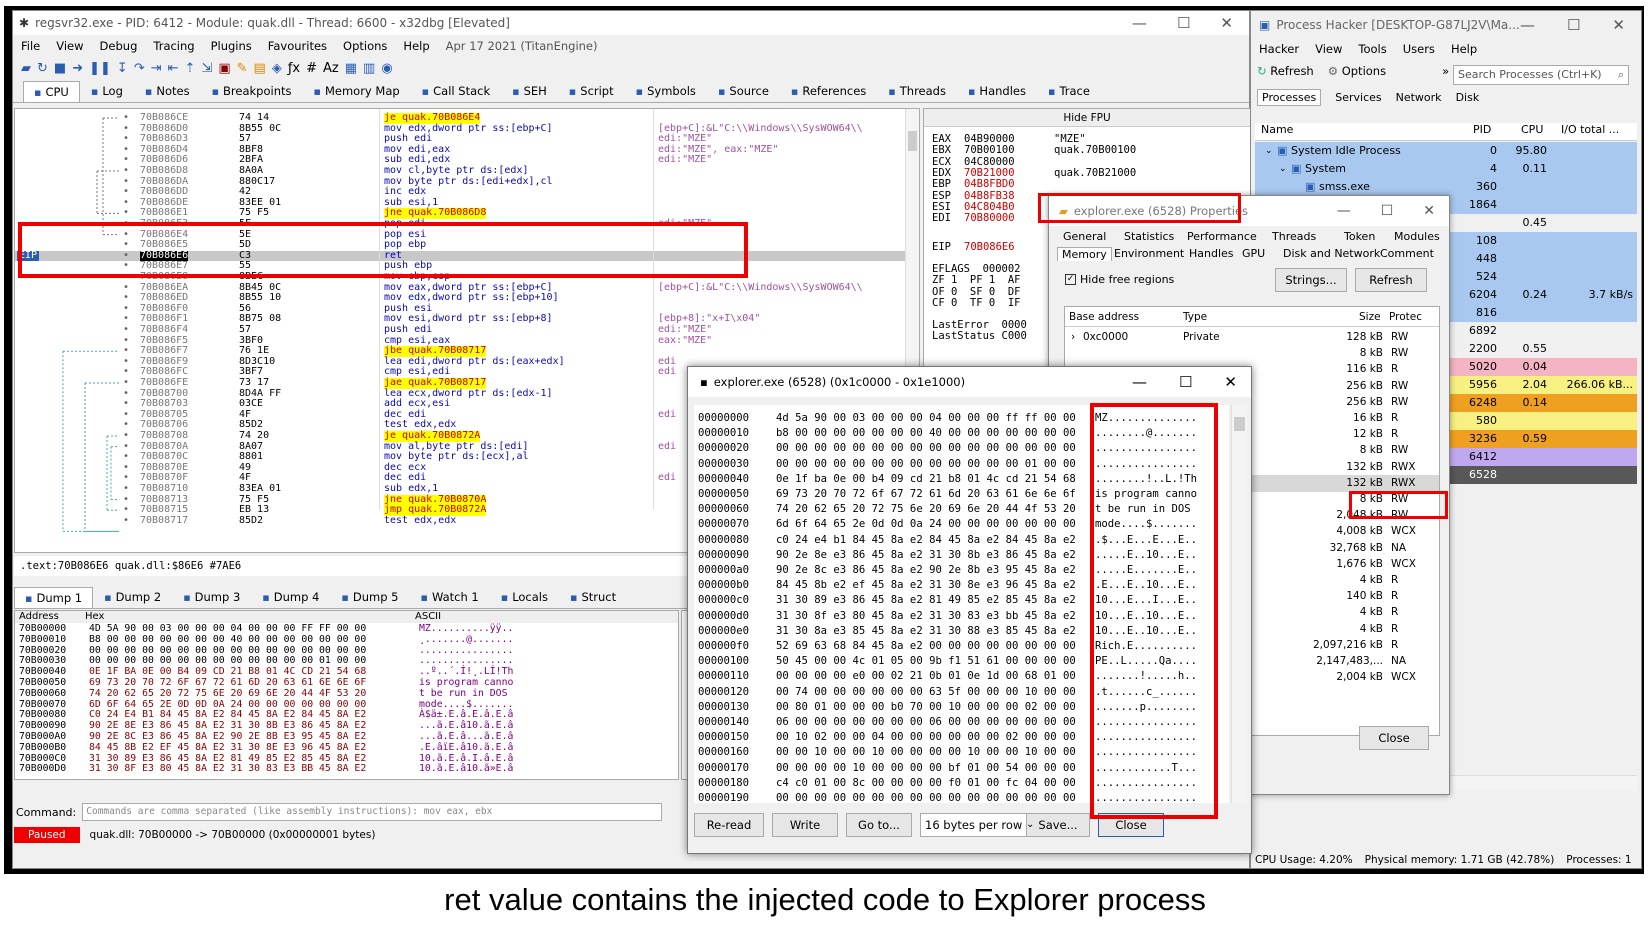 The width and height of the screenshot is (1650, 925). I want to click on expand-icon: ⌄, so click(1269, 151).